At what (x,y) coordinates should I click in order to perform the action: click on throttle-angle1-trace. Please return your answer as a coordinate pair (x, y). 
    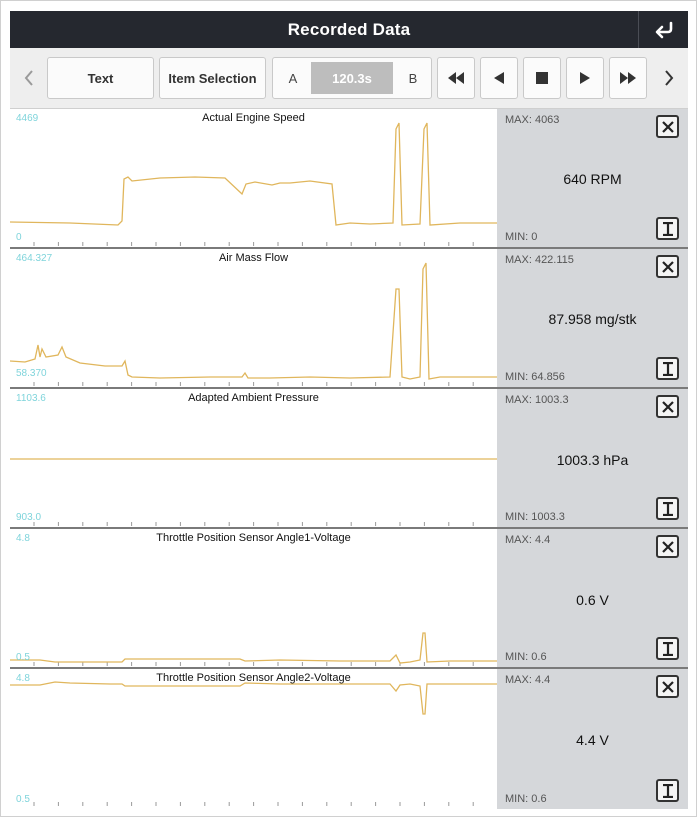
    Looking at the image, I should click on (253, 649).